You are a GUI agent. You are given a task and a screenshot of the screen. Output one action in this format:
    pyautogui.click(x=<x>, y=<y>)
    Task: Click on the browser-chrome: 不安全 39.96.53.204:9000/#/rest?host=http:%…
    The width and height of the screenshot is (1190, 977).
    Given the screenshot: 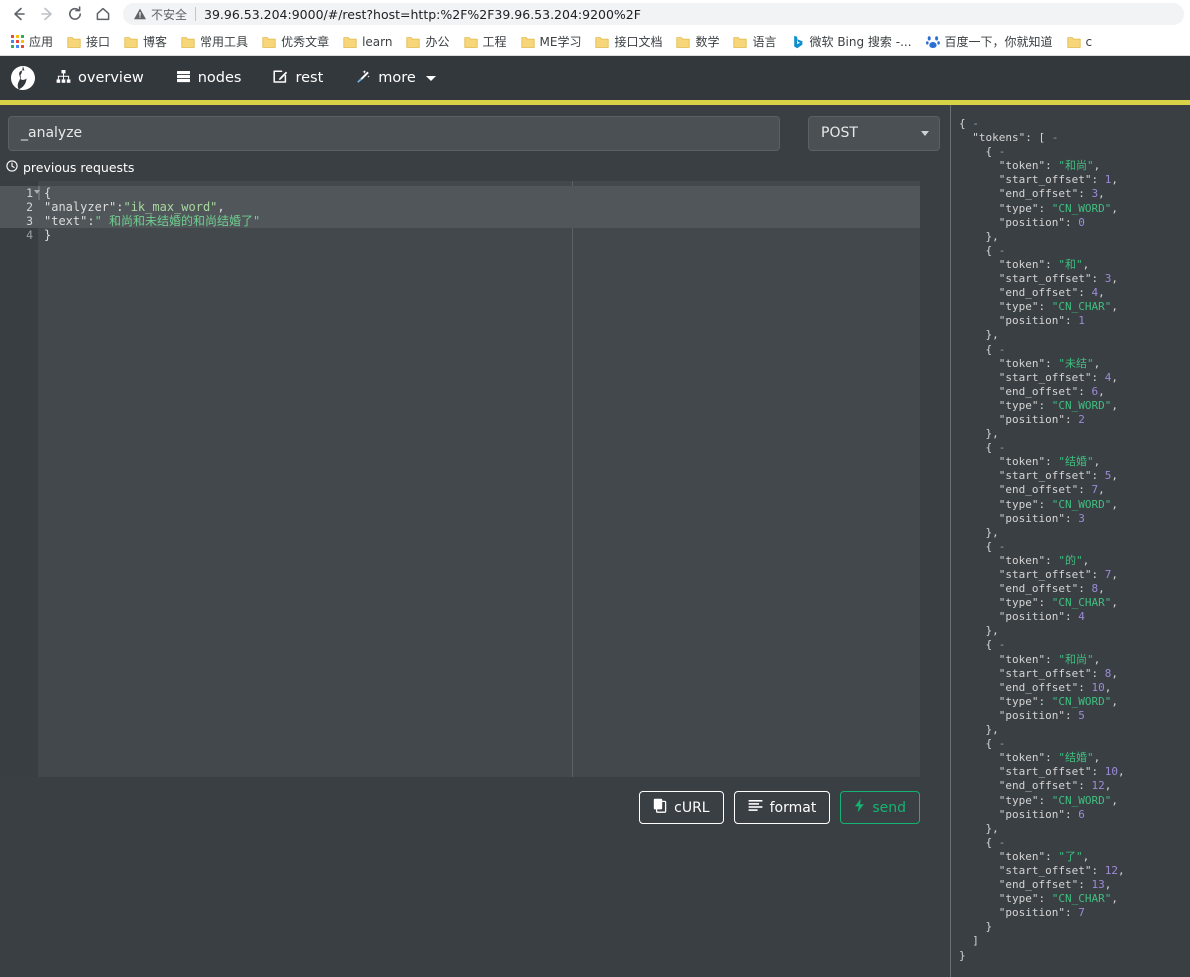 What is the action you would take?
    pyautogui.click(x=595, y=28)
    